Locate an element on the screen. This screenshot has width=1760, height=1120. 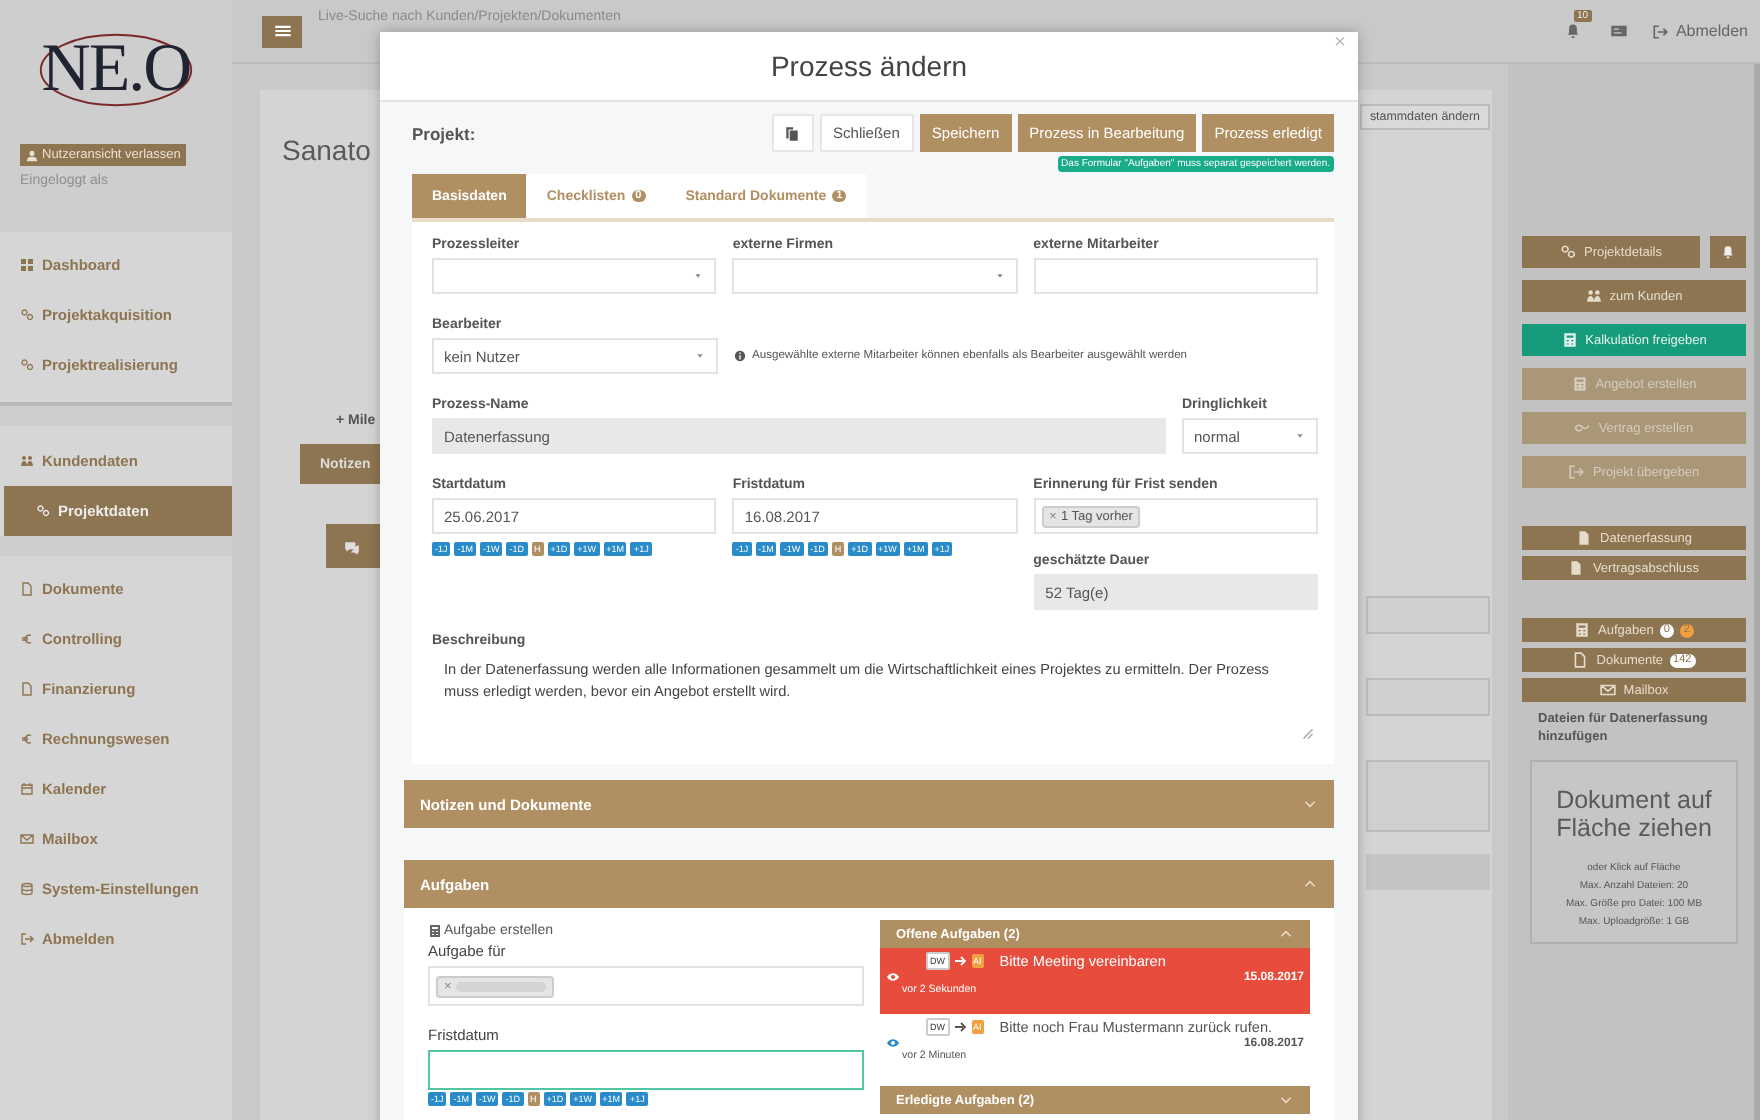
info-icon is located at coordinates (740, 356).